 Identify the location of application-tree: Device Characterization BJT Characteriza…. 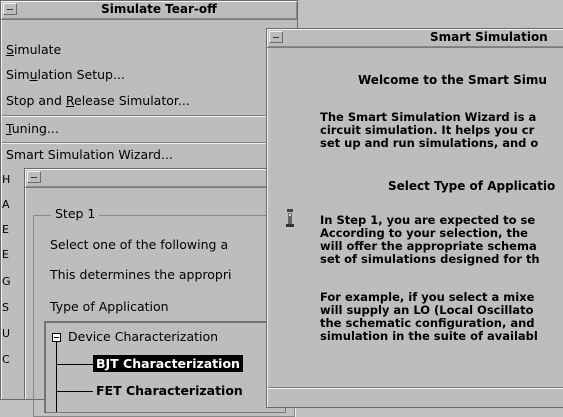
(165, 367).